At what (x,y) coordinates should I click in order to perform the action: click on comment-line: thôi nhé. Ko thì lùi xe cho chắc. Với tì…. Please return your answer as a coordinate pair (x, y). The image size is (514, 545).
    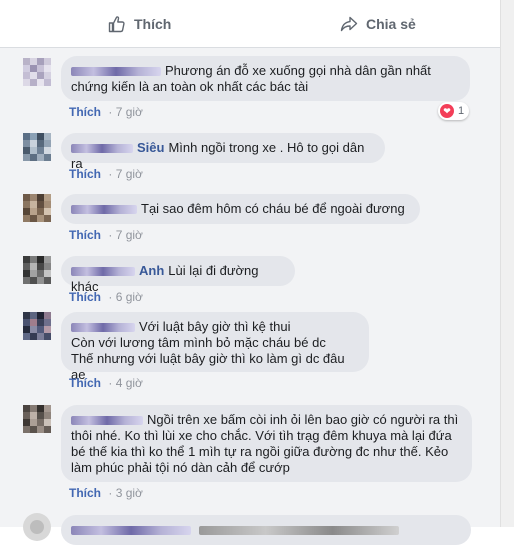
    Looking at the image, I should click on (261, 435).